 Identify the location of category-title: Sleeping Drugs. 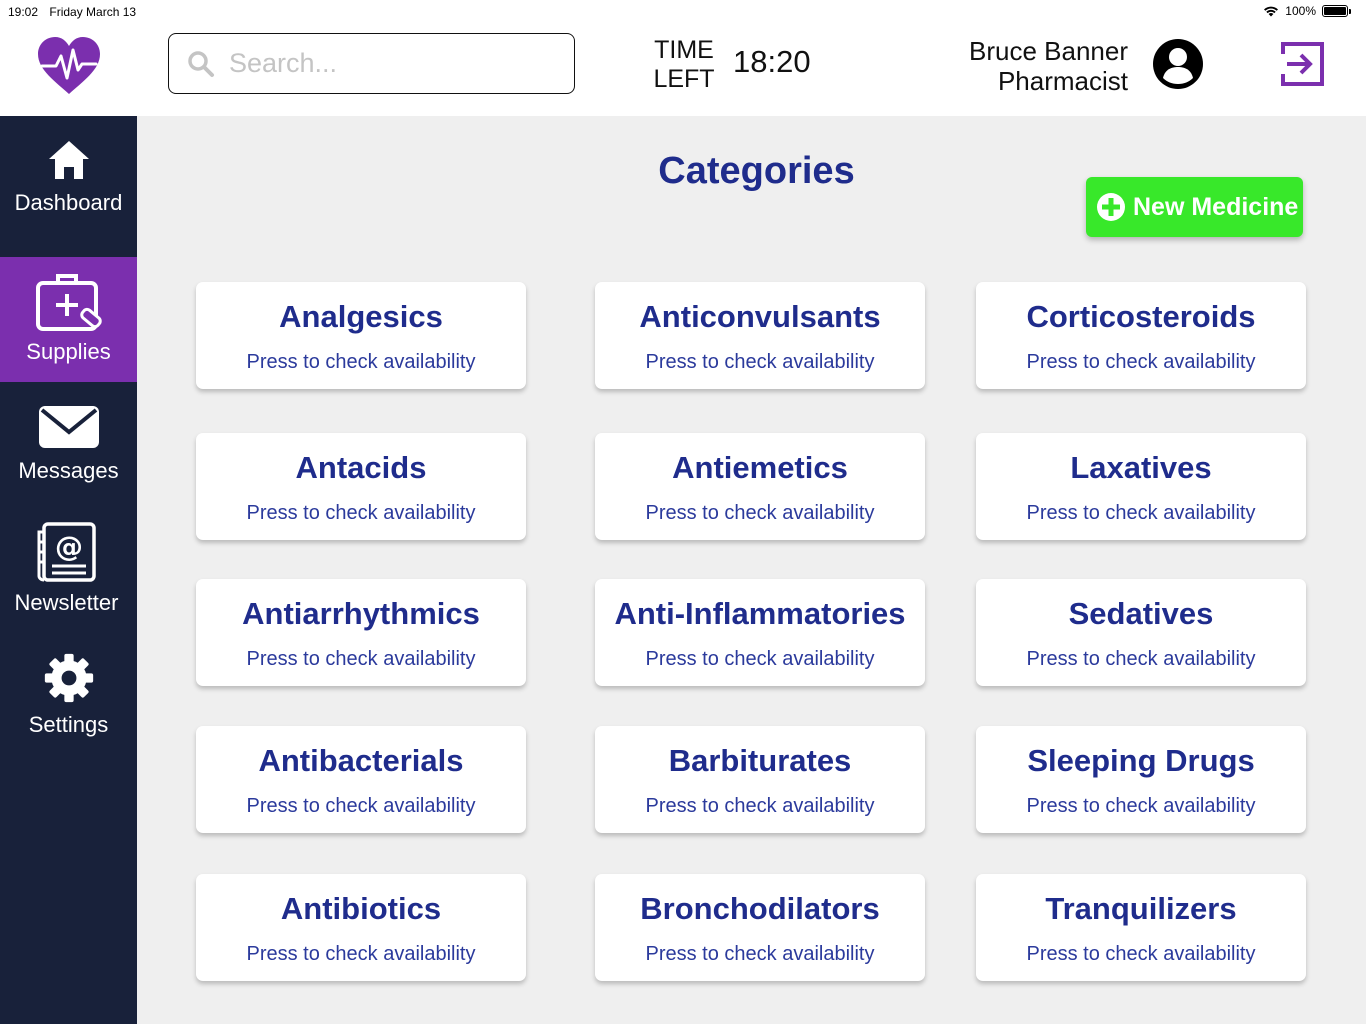
(1141, 760).